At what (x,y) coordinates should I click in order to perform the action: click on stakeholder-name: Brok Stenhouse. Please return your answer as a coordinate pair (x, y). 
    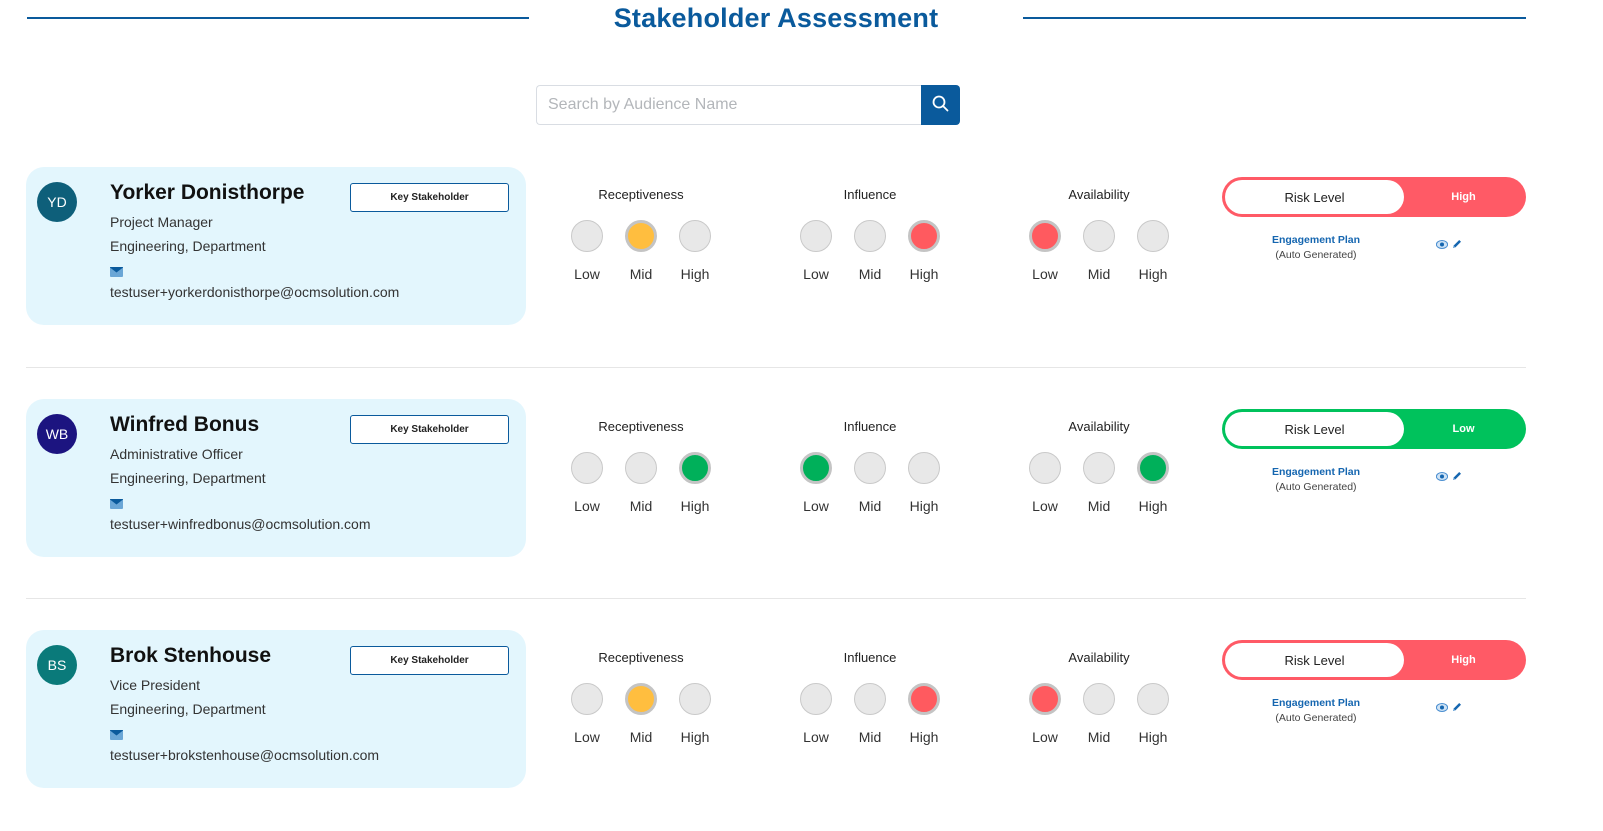
    Looking at the image, I should click on (191, 655).